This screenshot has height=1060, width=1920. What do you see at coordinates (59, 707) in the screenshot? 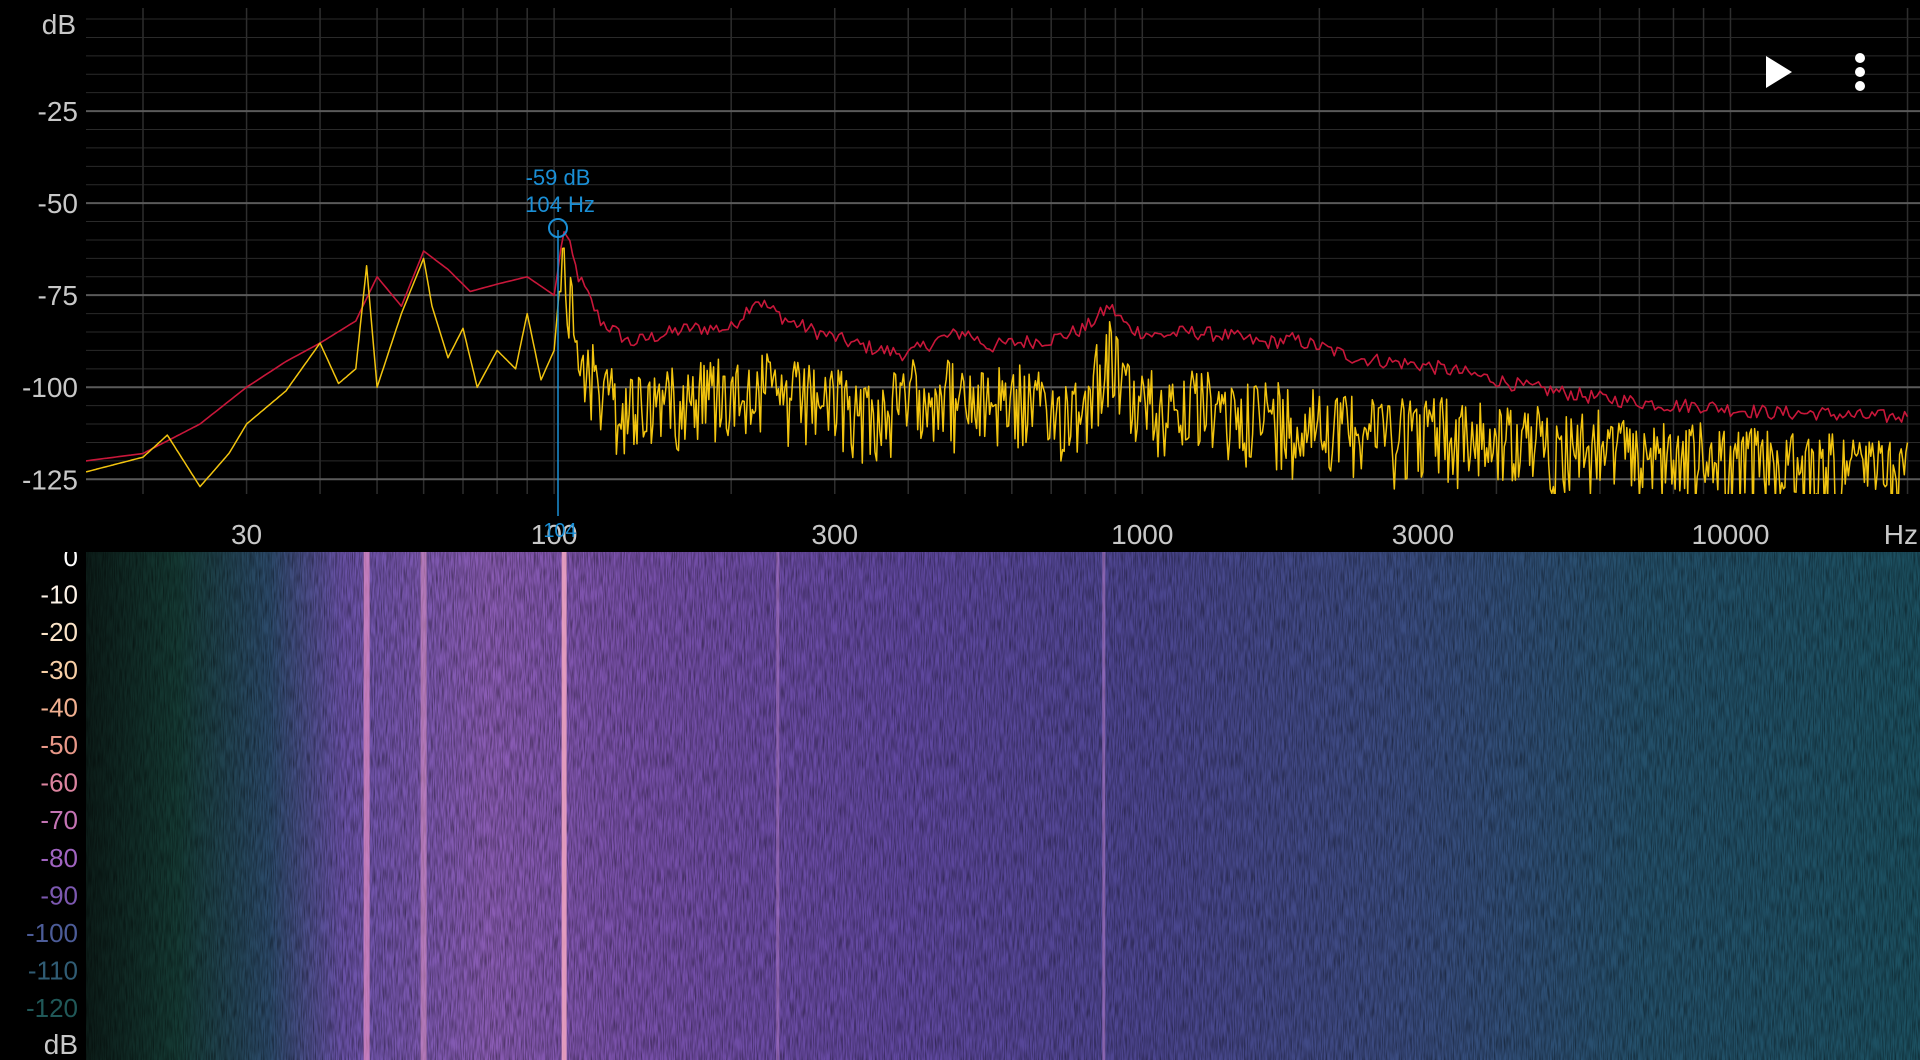
I see `spectrogram-scale-label: -40` at bounding box center [59, 707].